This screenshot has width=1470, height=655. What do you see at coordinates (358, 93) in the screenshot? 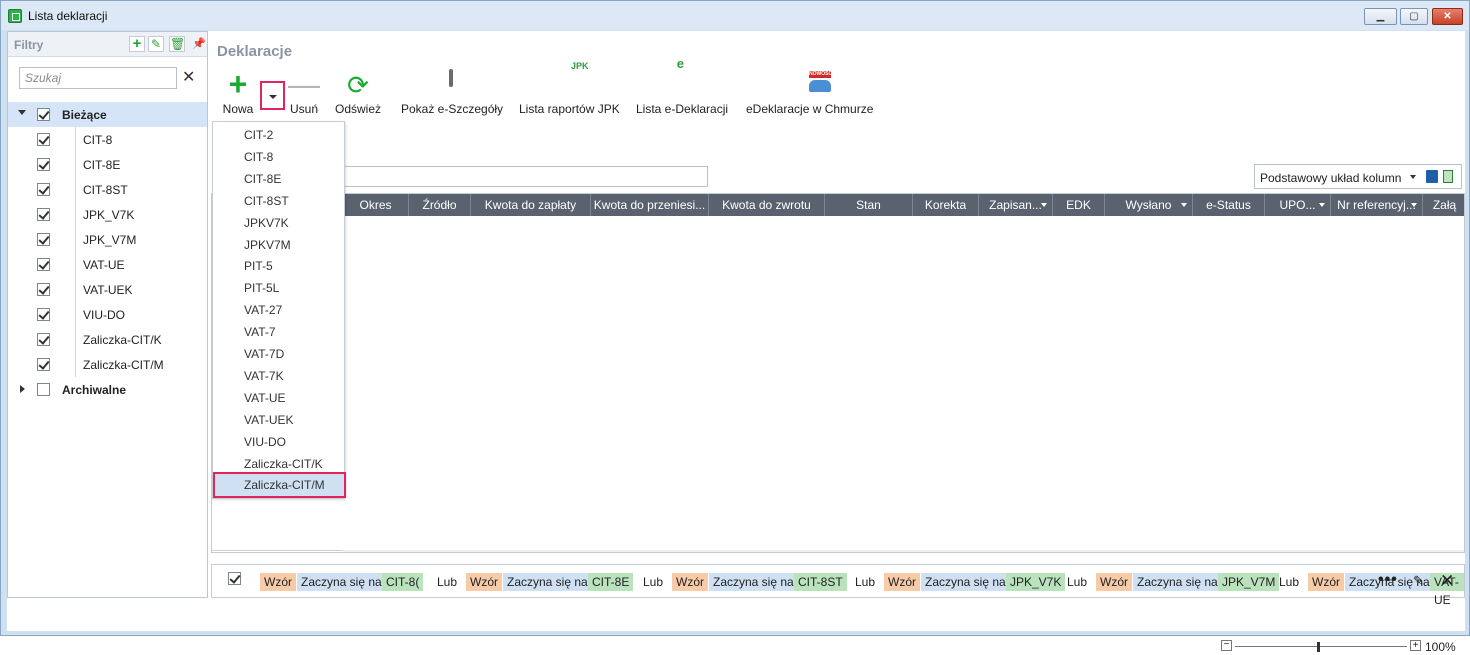
I see `refresh-button: ⟳ Odśwież` at bounding box center [358, 93].